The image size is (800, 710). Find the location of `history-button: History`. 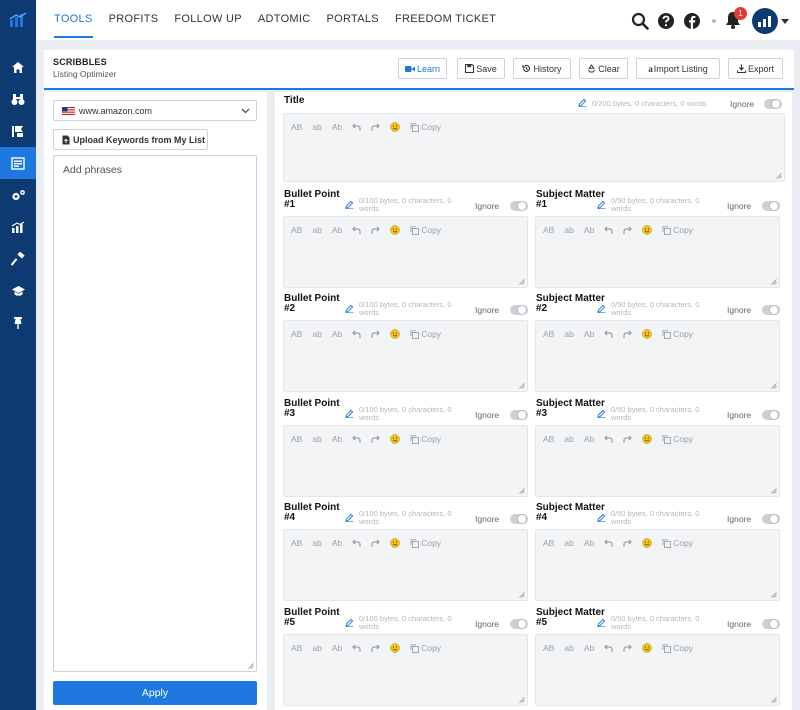

history-button: History is located at coordinates (542, 68).